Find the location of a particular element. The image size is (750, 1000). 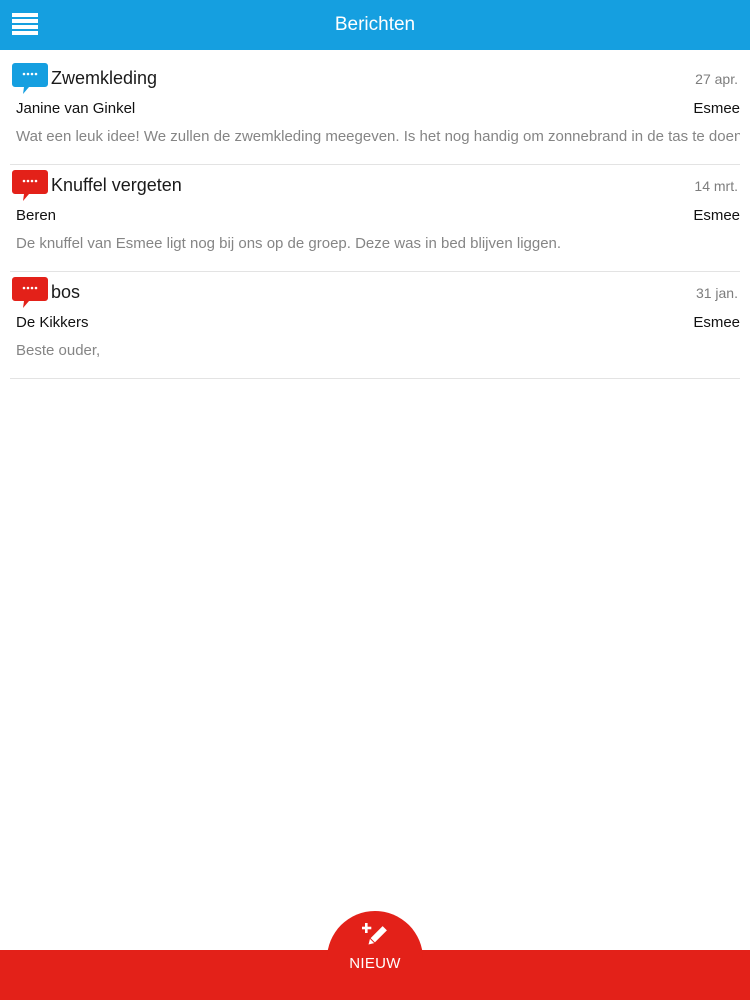

message-preview: Beste ouder, is located at coordinates (58, 350).